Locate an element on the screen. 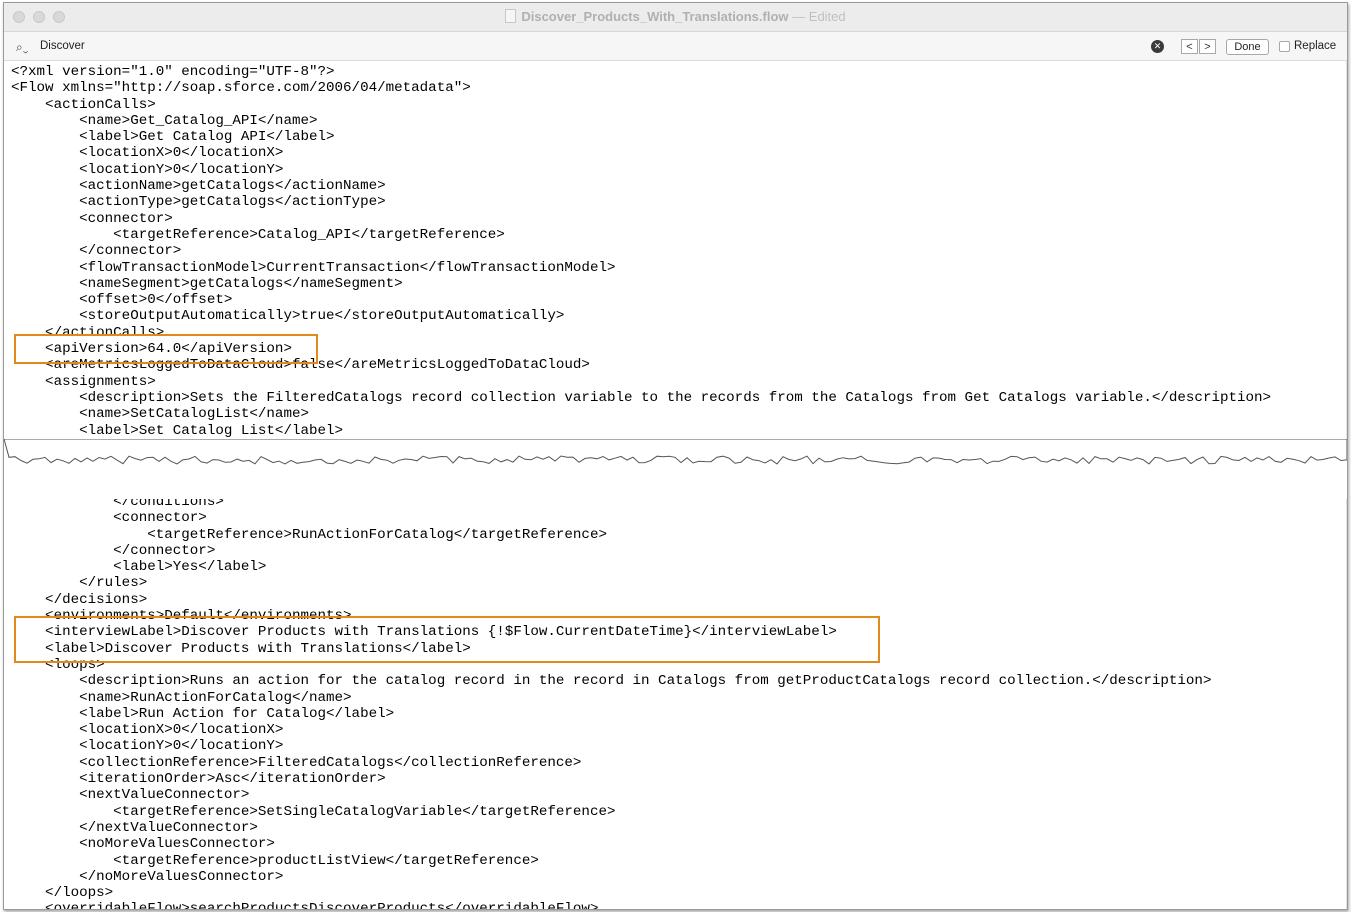  code-line: <?xml version="1.0" encoding="UTF-8"?> is located at coordinates (173, 72).